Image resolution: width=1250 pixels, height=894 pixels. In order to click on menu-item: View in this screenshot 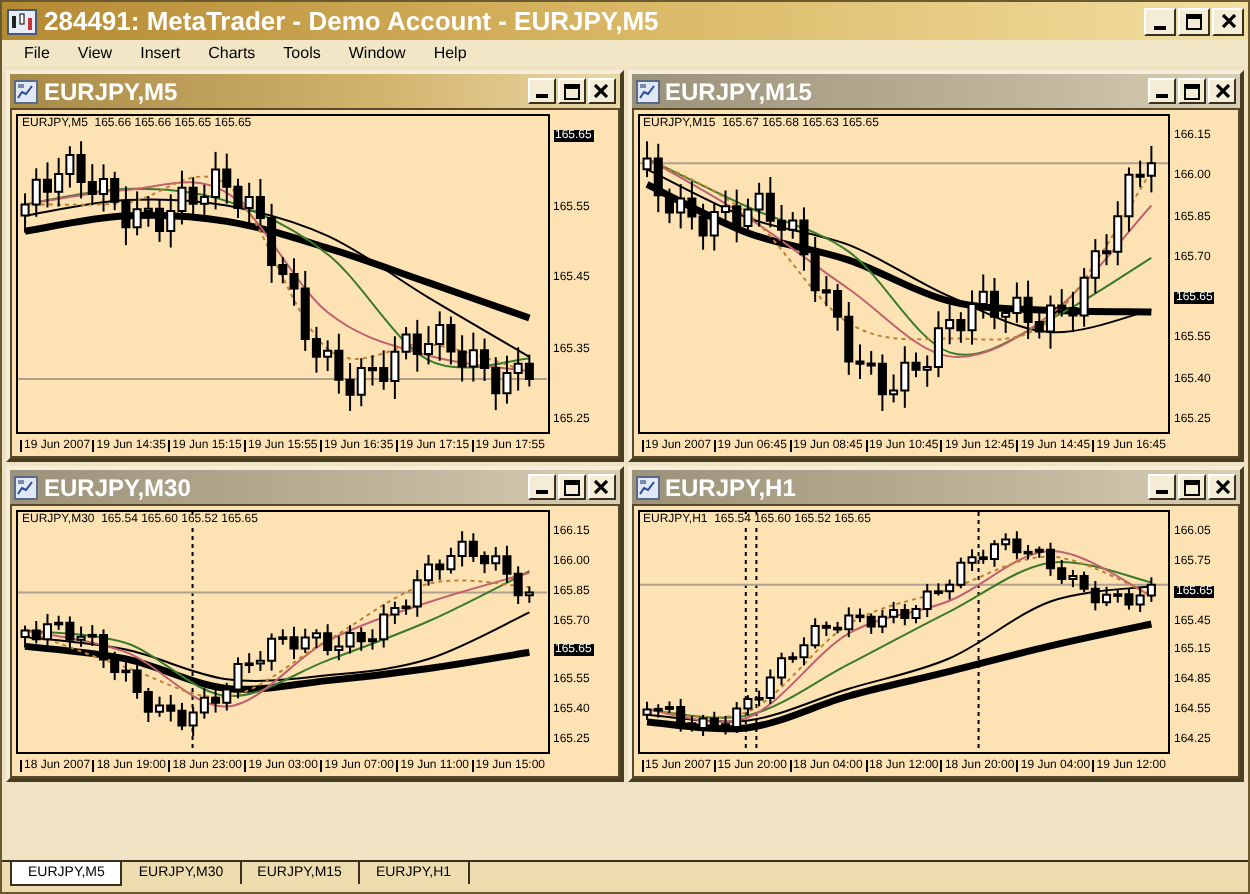, I will do `click(95, 53)`.